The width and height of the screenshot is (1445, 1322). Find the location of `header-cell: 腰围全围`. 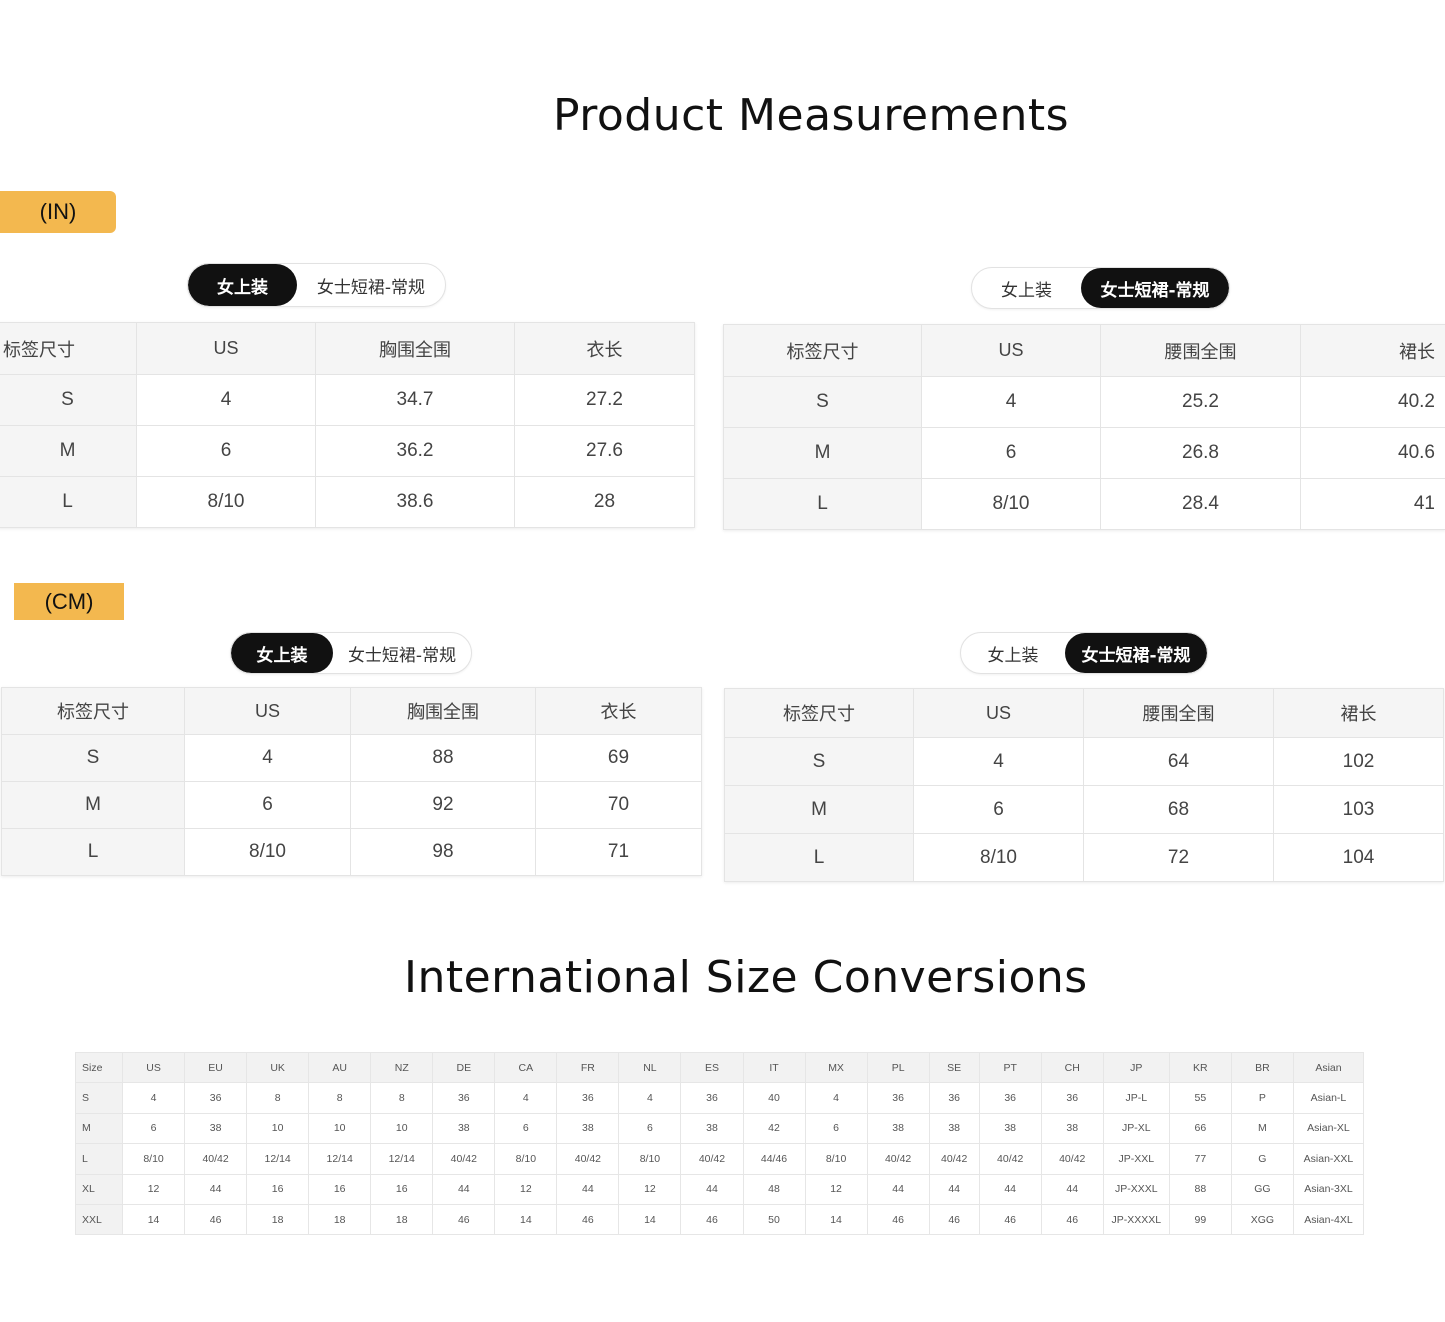

header-cell: 腰围全围 is located at coordinates (1200, 350).